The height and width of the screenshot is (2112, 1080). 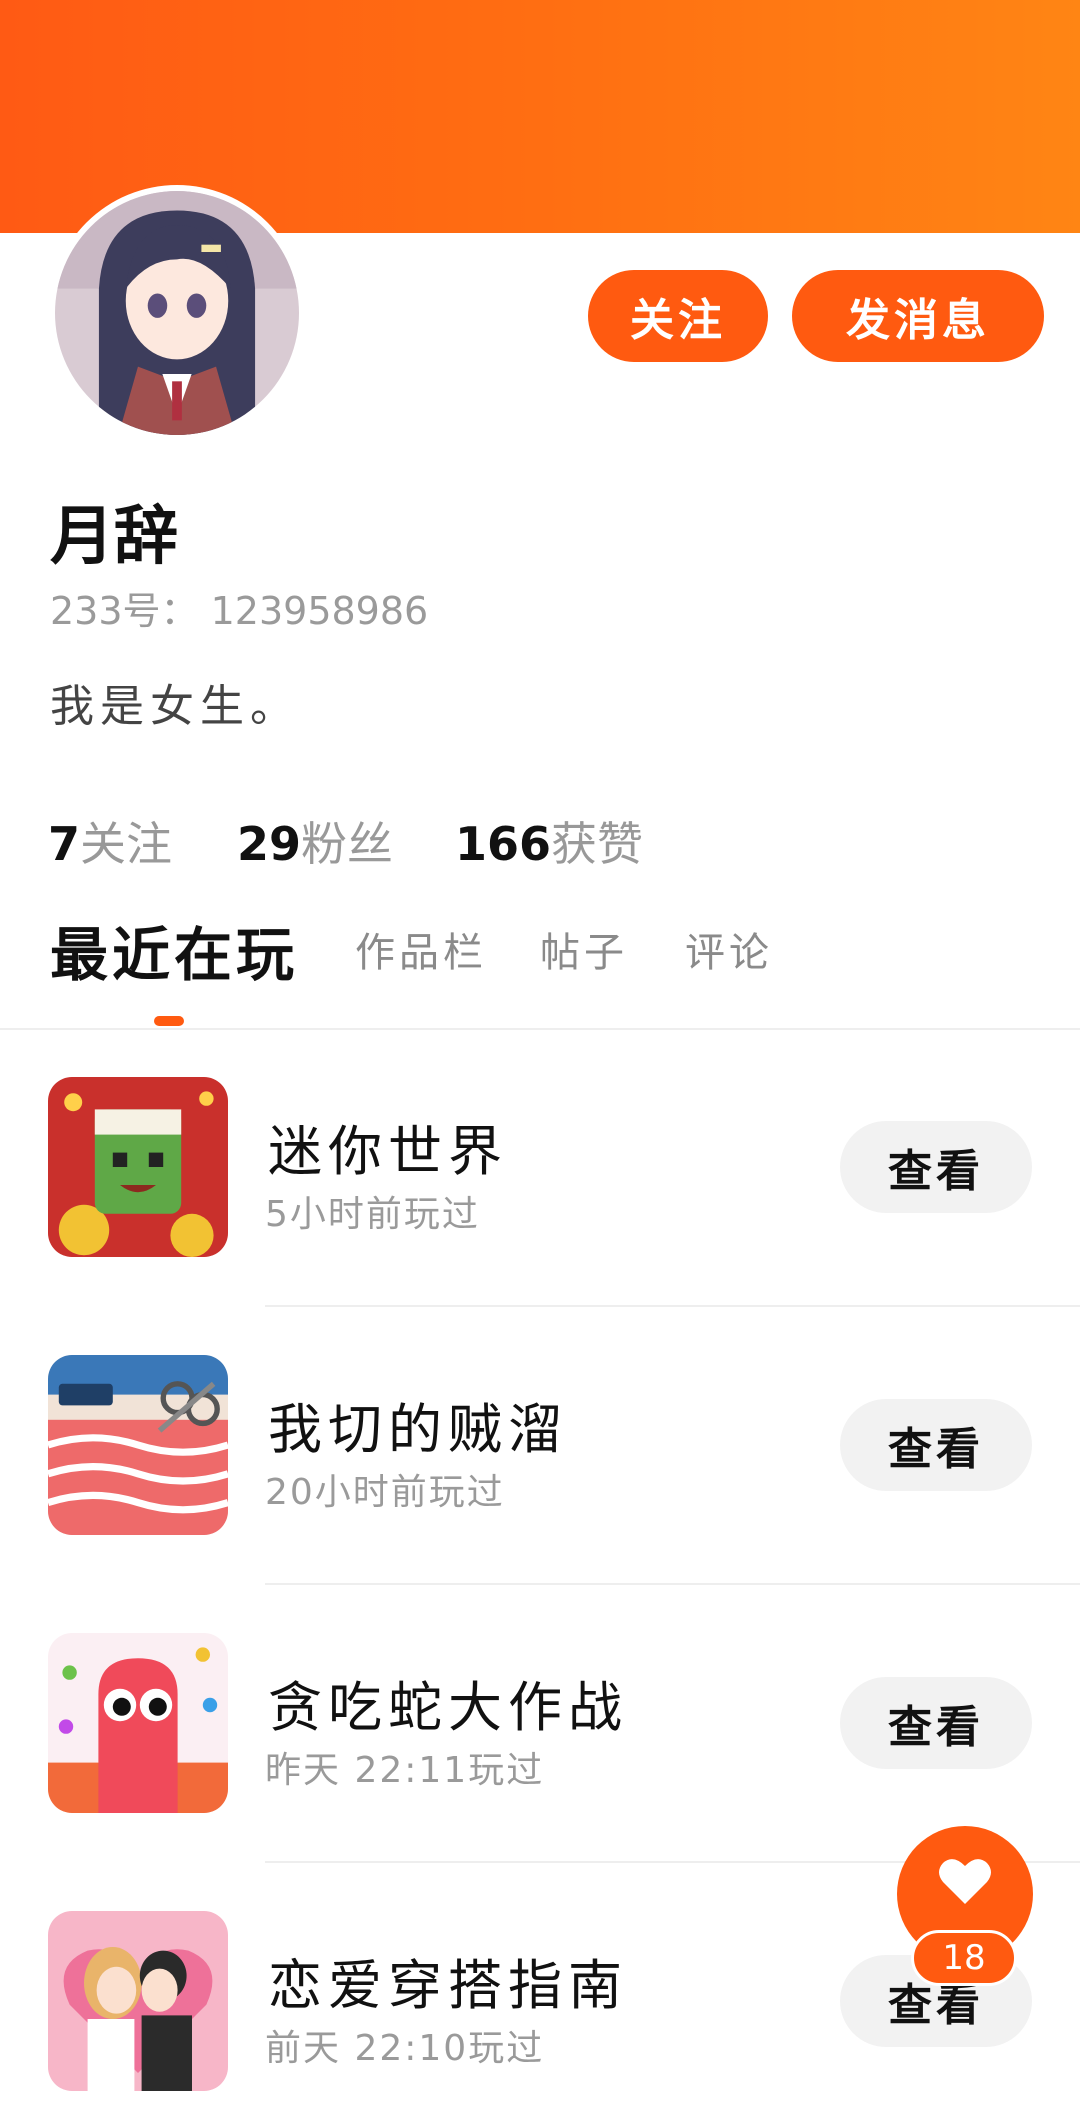 I want to click on avatar, so click(x=177, y=313).